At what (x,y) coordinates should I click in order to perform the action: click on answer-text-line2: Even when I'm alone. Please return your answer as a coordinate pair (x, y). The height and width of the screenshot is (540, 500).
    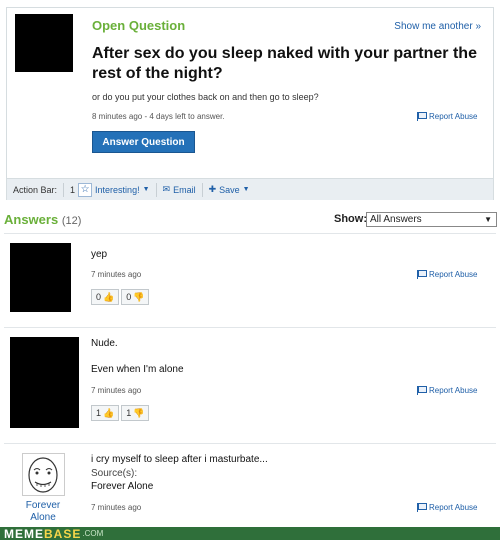
    Looking at the image, I should click on (137, 369).